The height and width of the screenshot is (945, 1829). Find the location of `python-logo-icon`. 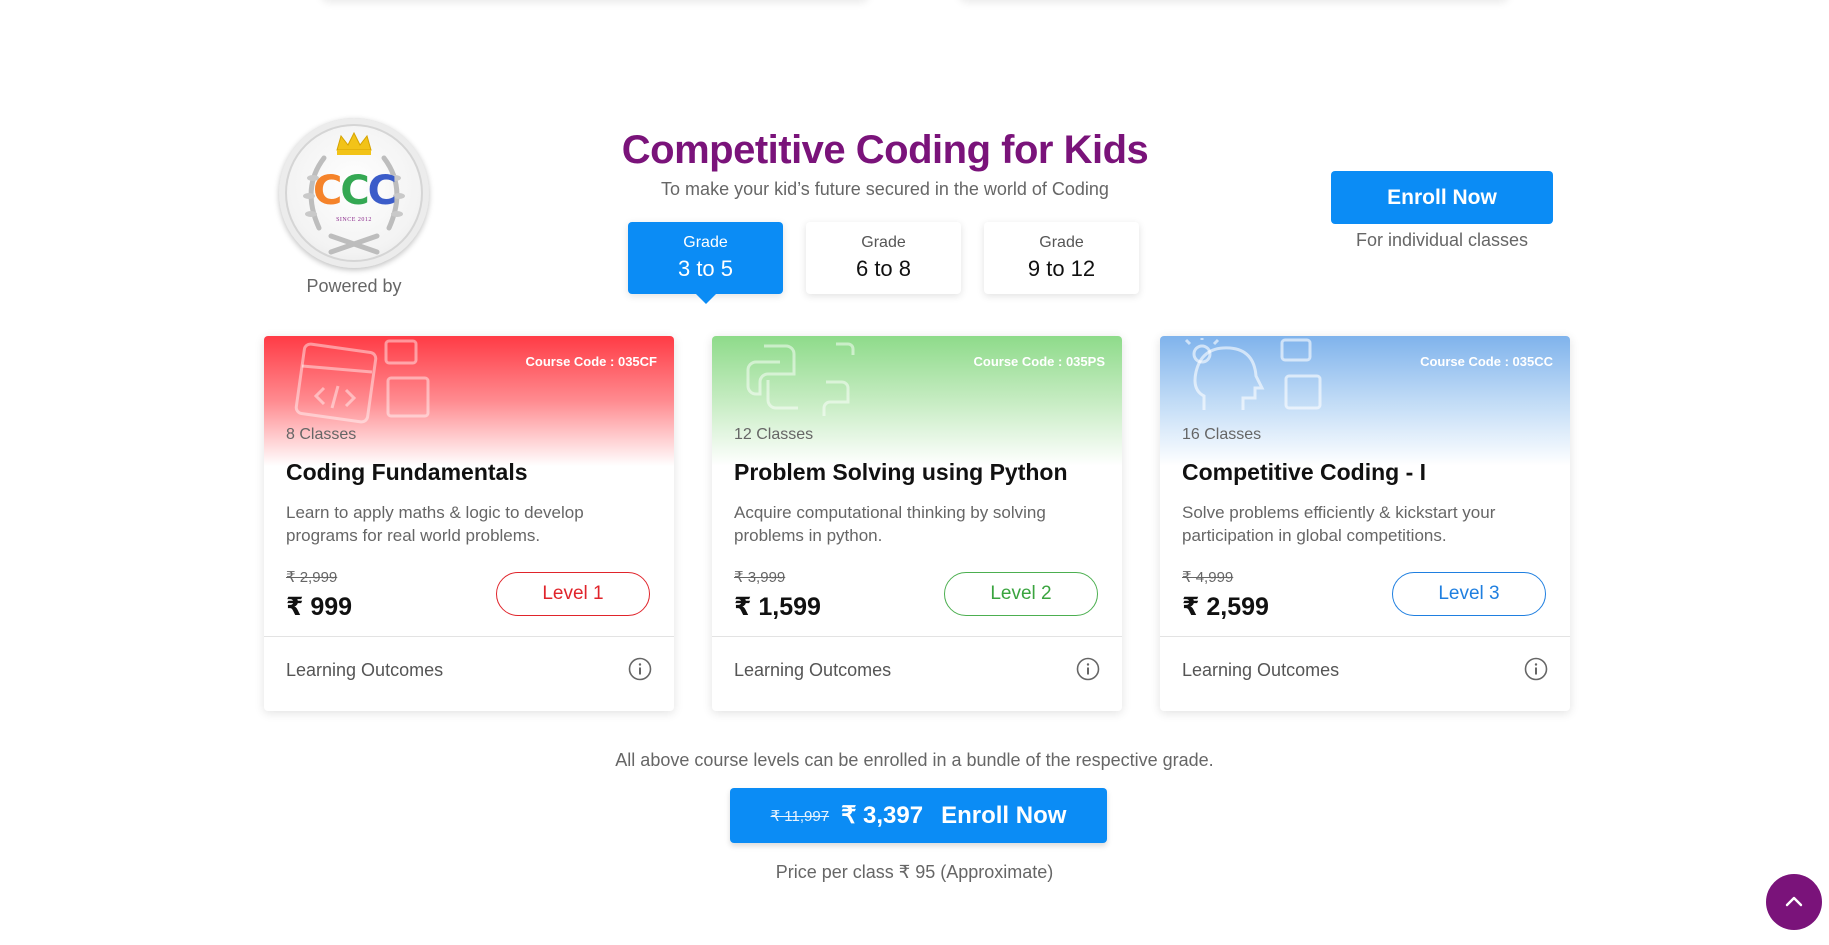

python-logo-icon is located at coordinates (800, 379).